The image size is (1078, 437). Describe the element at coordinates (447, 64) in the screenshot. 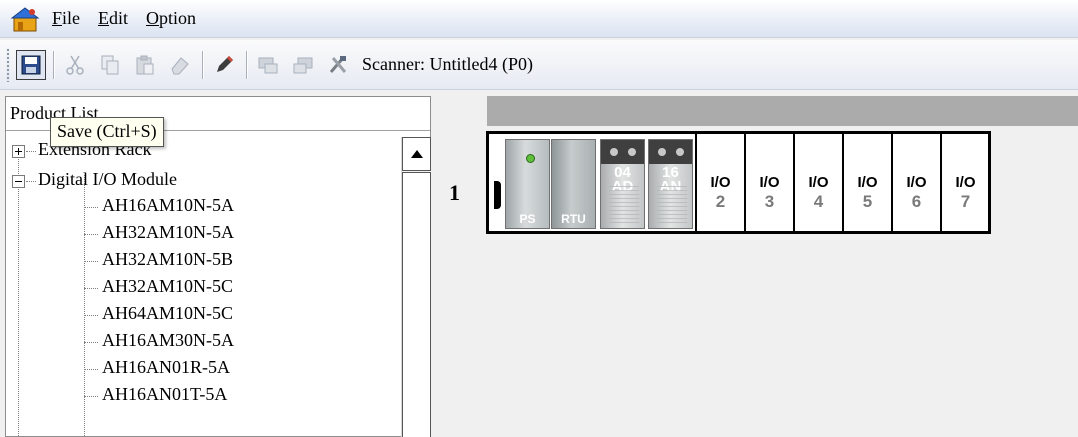

I see `scanner-label: Scanner: Untitled4 (P0)` at that location.